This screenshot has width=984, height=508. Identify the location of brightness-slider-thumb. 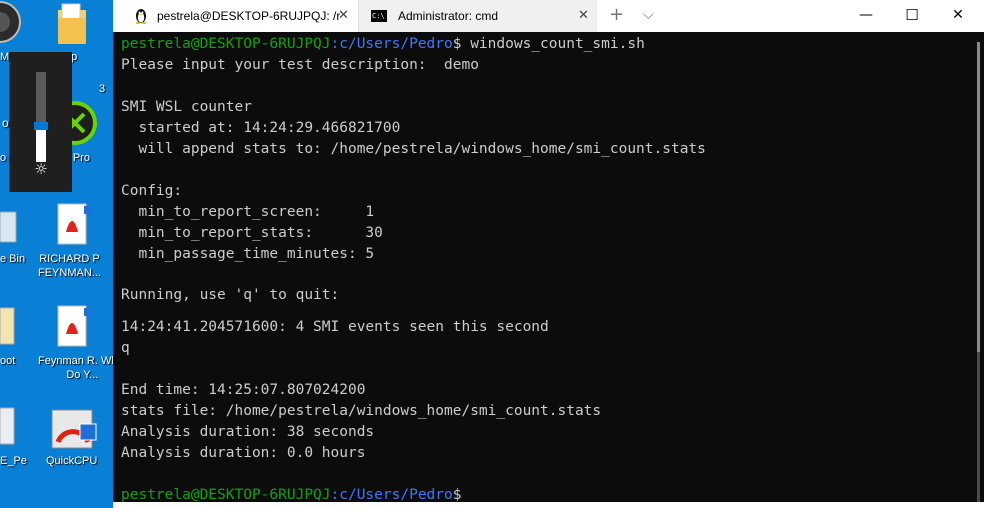
(41, 126).